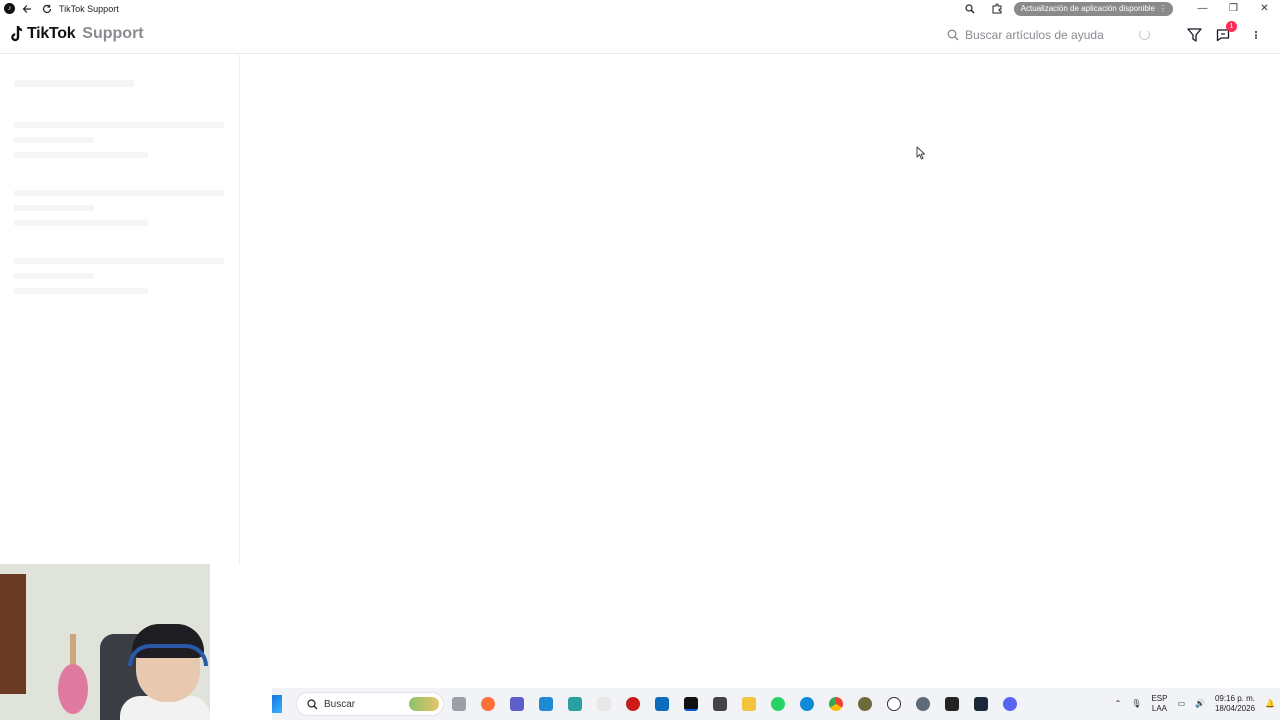  What do you see at coordinates (970, 9) in the screenshot?
I see `magnifier-icon` at bounding box center [970, 9].